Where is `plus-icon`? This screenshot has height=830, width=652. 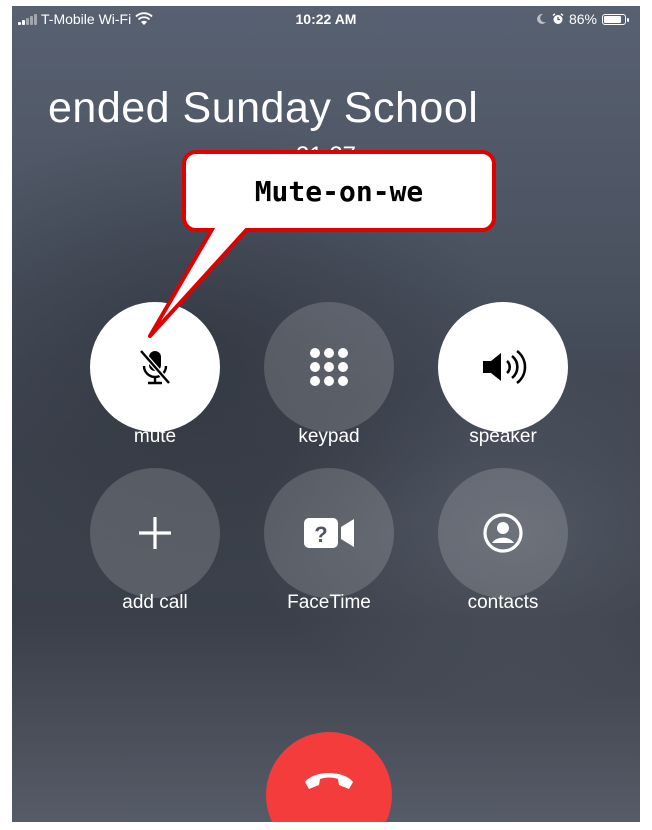 plus-icon is located at coordinates (155, 533).